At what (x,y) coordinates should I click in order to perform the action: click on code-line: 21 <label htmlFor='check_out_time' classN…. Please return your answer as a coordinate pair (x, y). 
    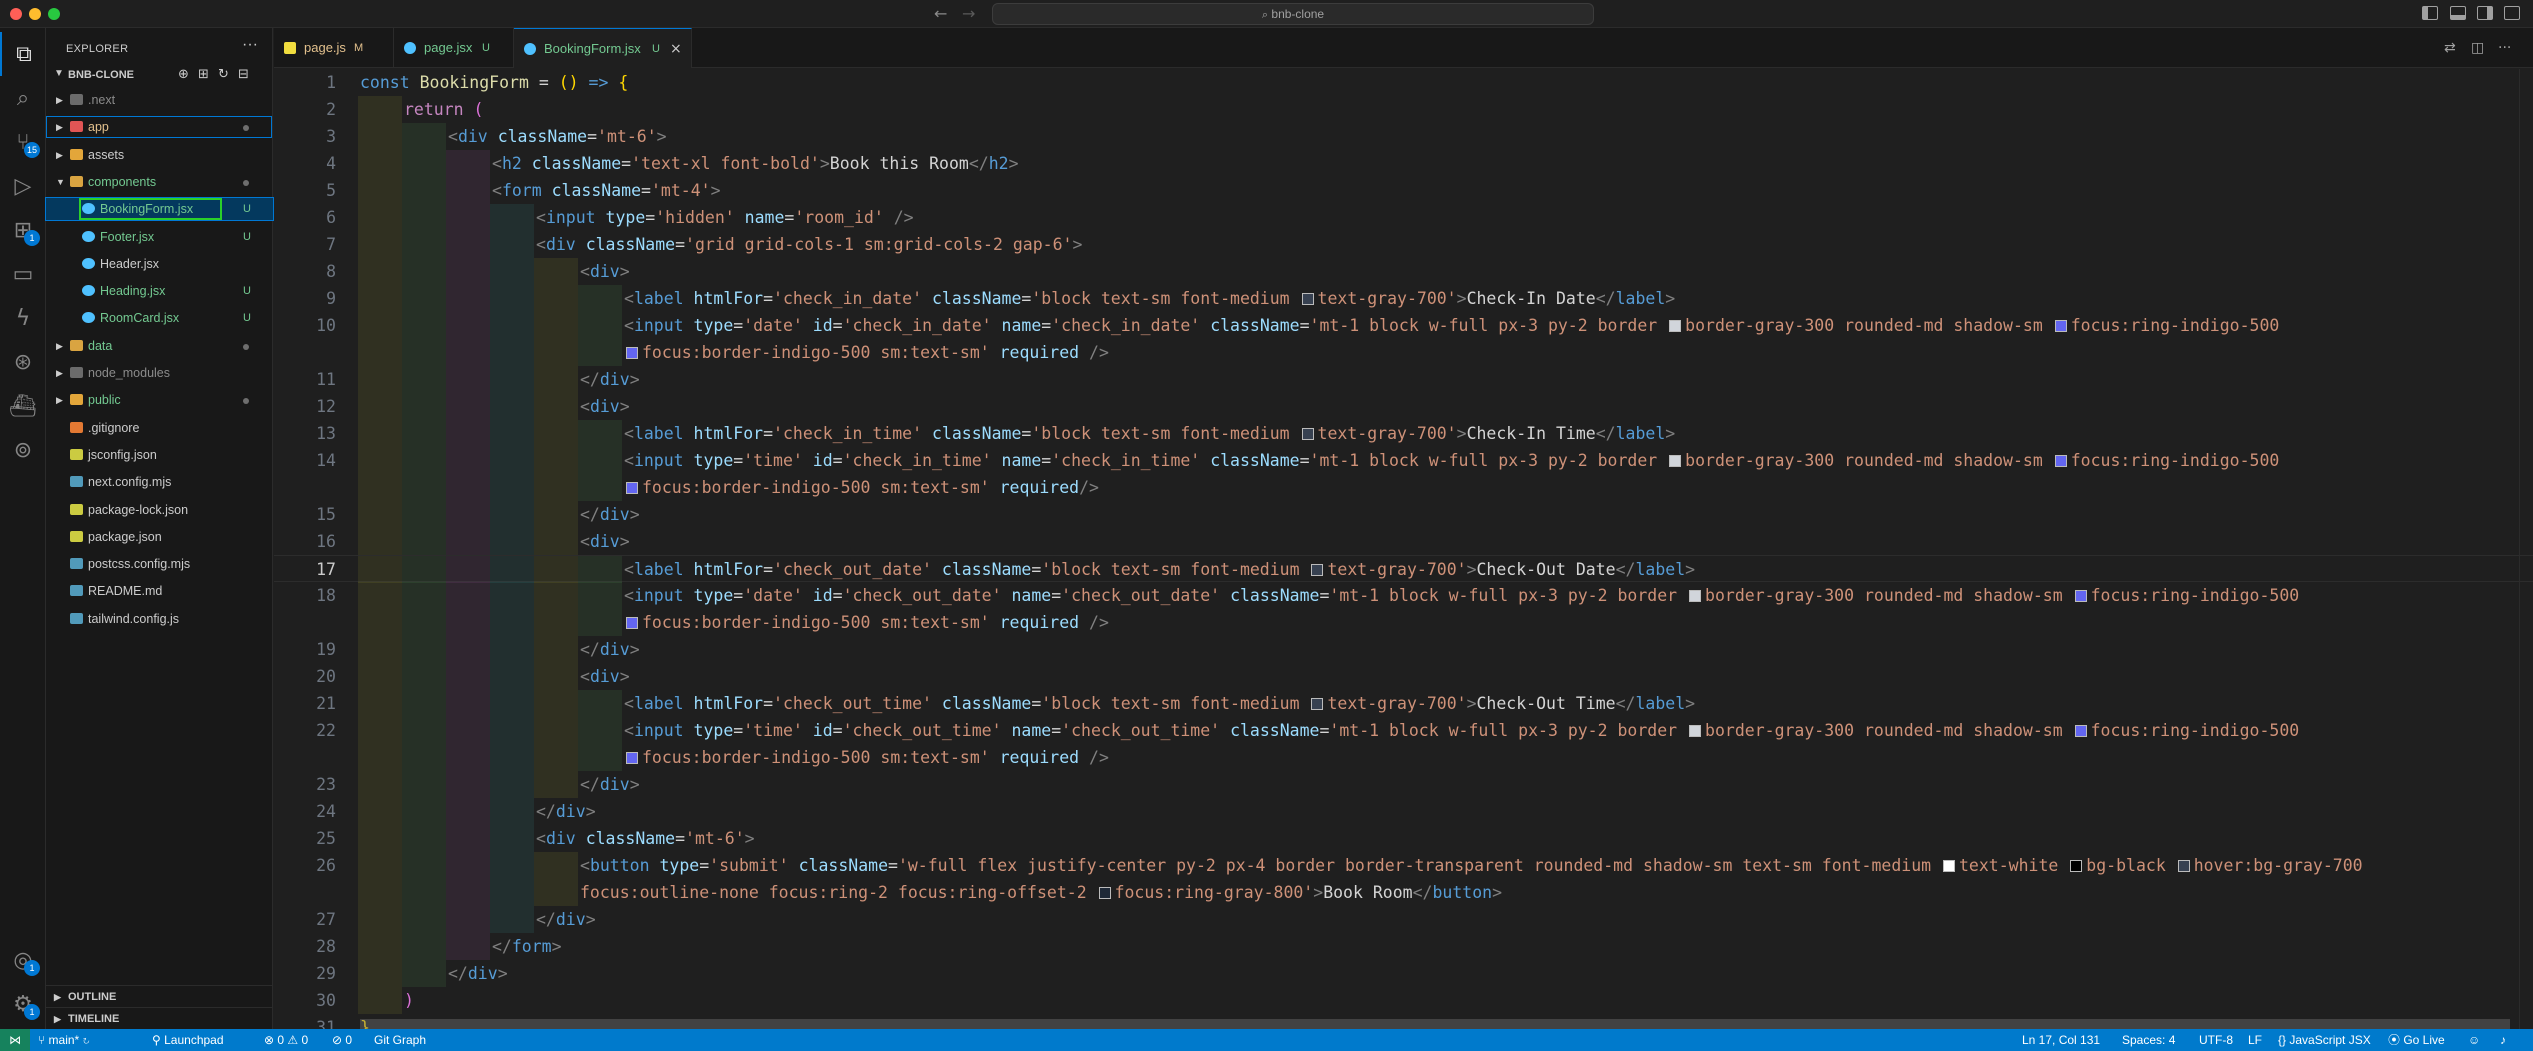
    Looking at the image, I should click on (1403, 703).